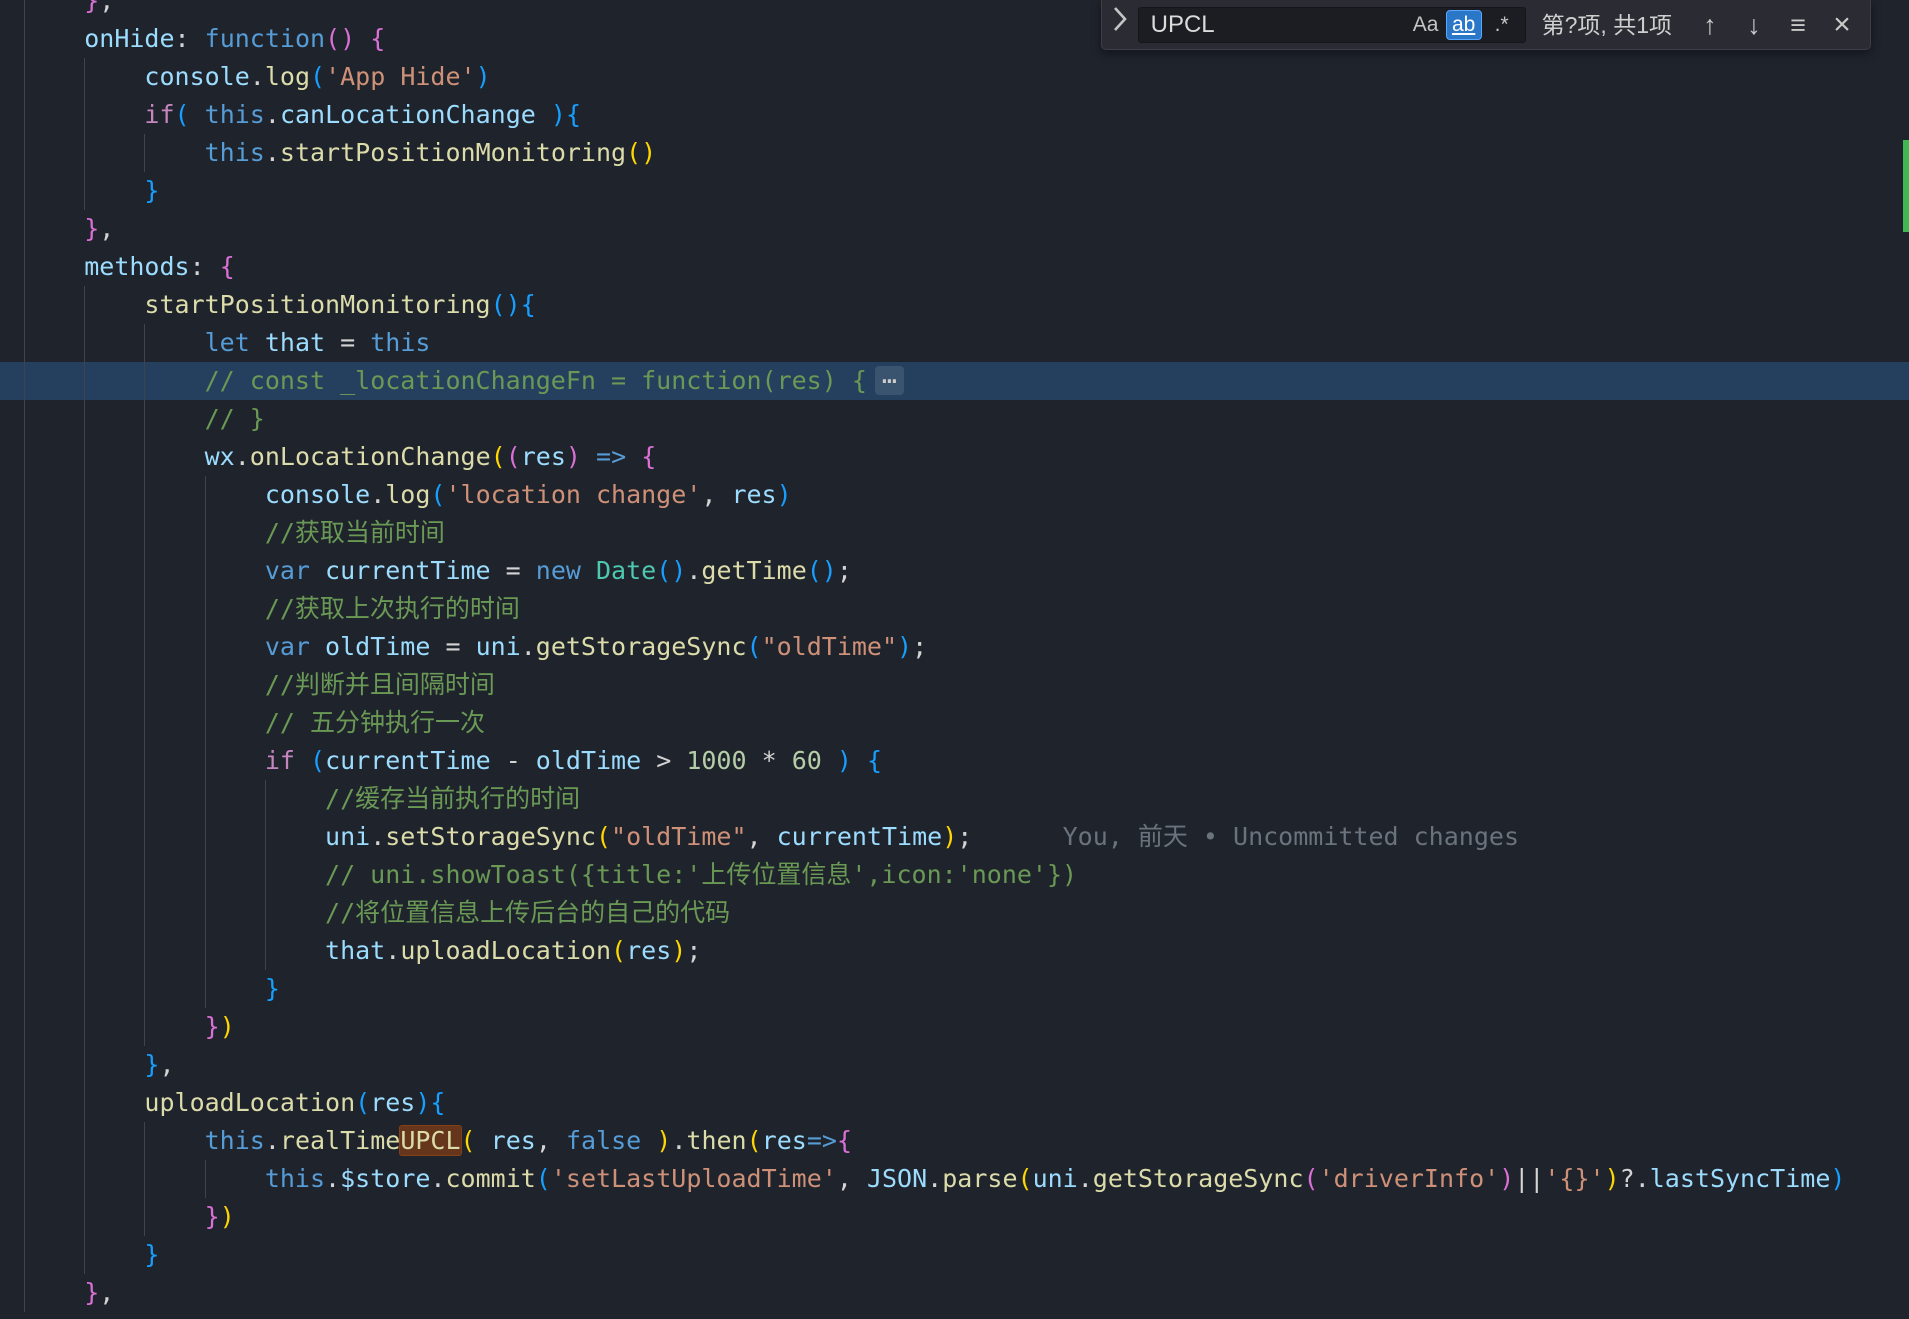  What do you see at coordinates (954, 305) in the screenshot?
I see `code-line: startPositionMonitoring(){` at bounding box center [954, 305].